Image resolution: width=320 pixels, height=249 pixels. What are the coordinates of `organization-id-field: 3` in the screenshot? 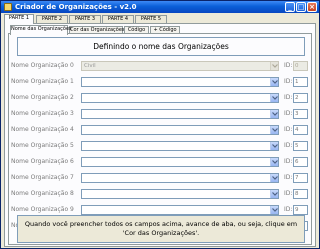 It's located at (300, 114).